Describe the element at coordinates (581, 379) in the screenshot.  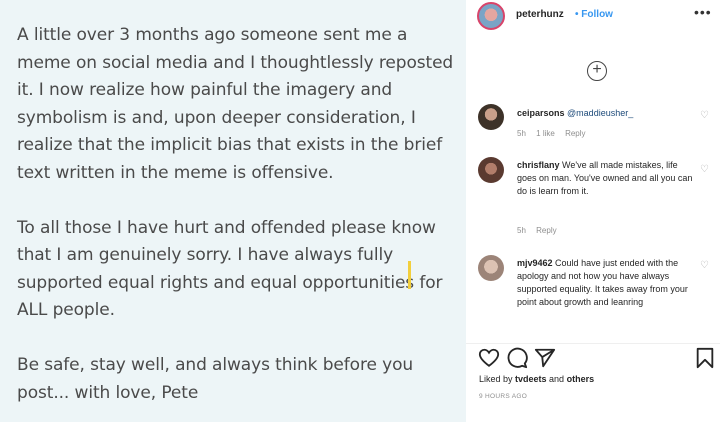
I see `liked-by-others: others` at that location.